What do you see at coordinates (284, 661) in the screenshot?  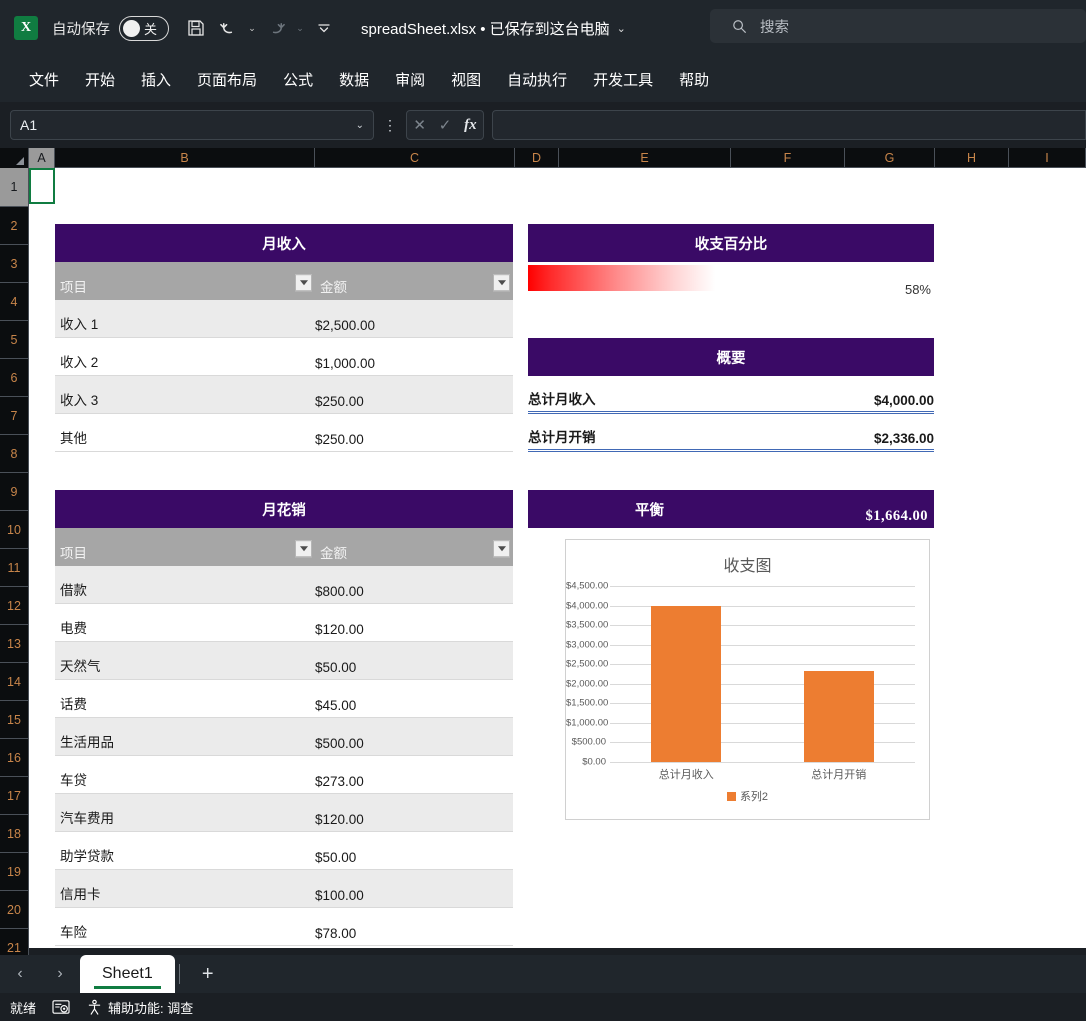 I see `expense-table-row: 天然气 $50.00` at bounding box center [284, 661].